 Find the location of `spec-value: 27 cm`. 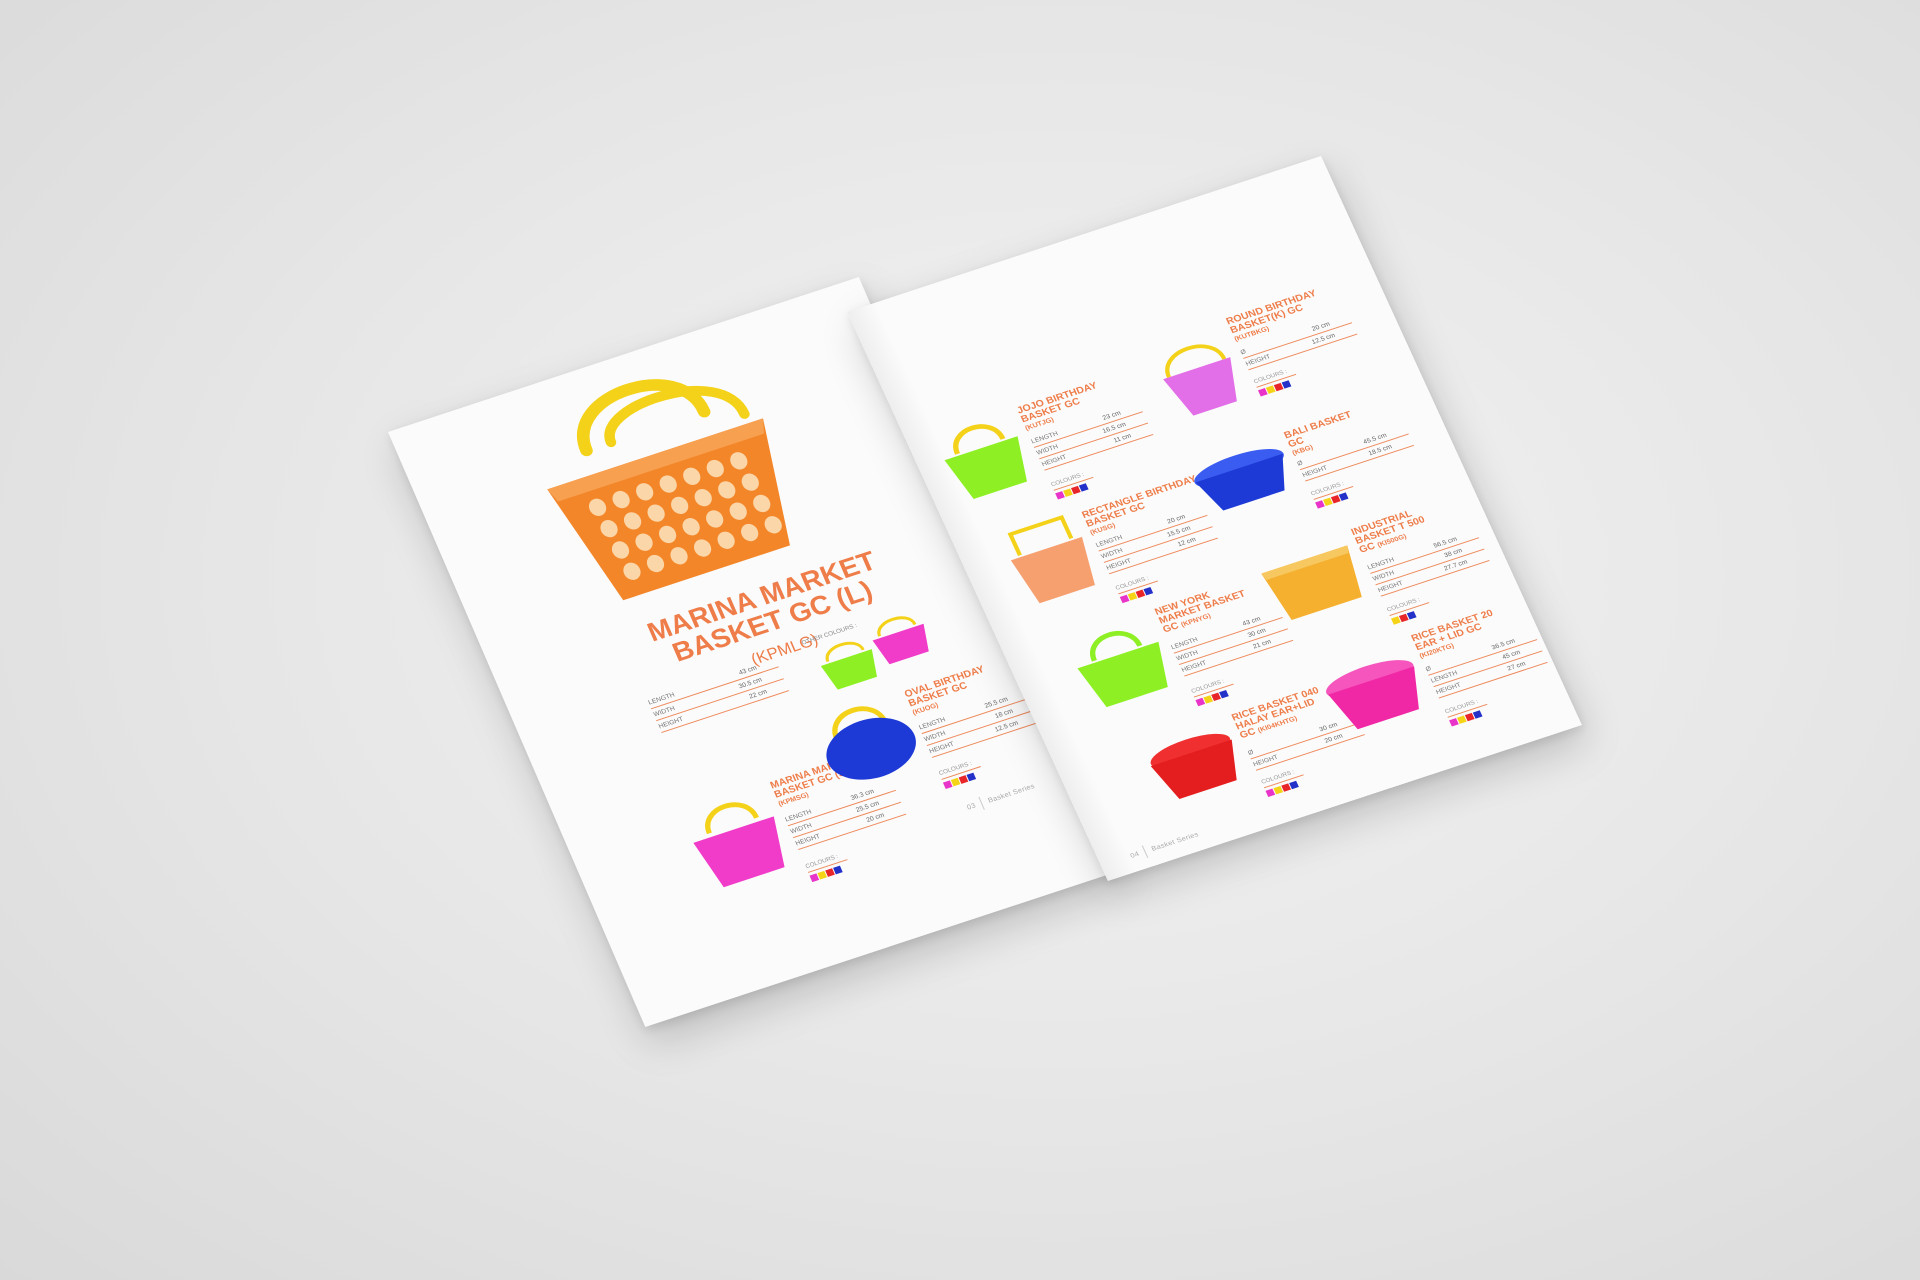

spec-value: 27 cm is located at coordinates (1516, 666).